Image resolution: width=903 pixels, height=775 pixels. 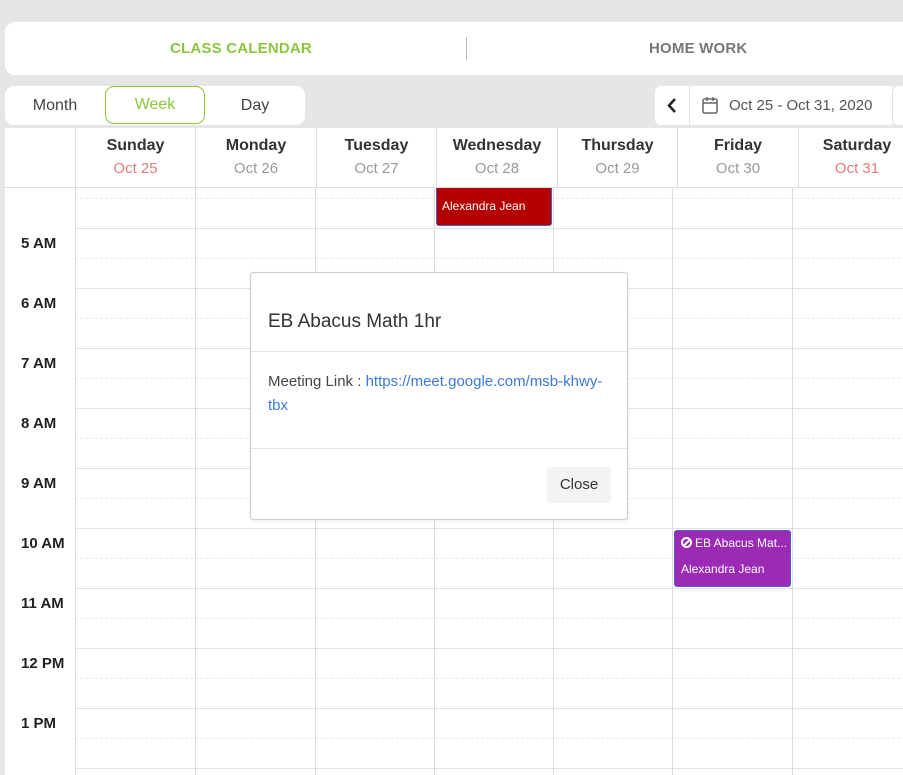 What do you see at coordinates (39, 363) in the screenshot?
I see `time-label: 7 AM` at bounding box center [39, 363].